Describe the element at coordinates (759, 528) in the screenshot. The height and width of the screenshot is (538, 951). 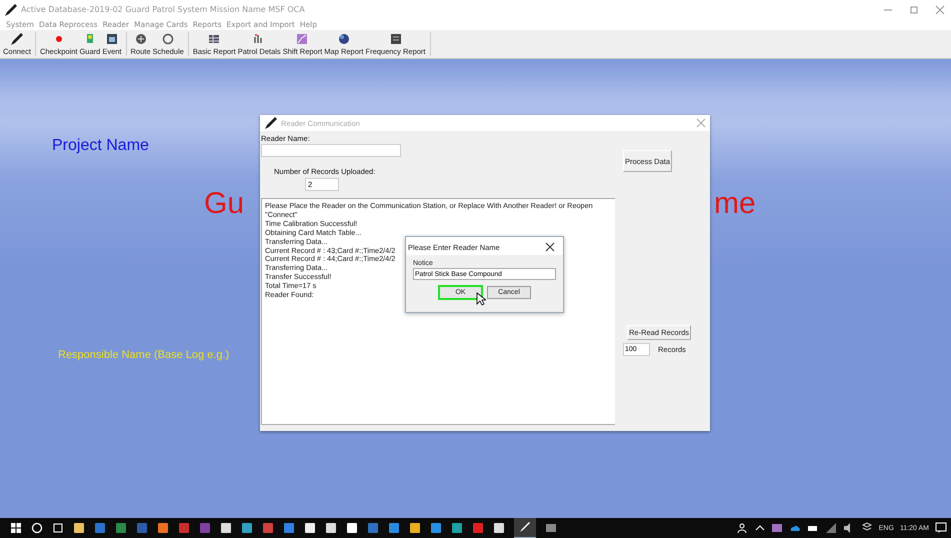
I see `chevron-icon` at that location.